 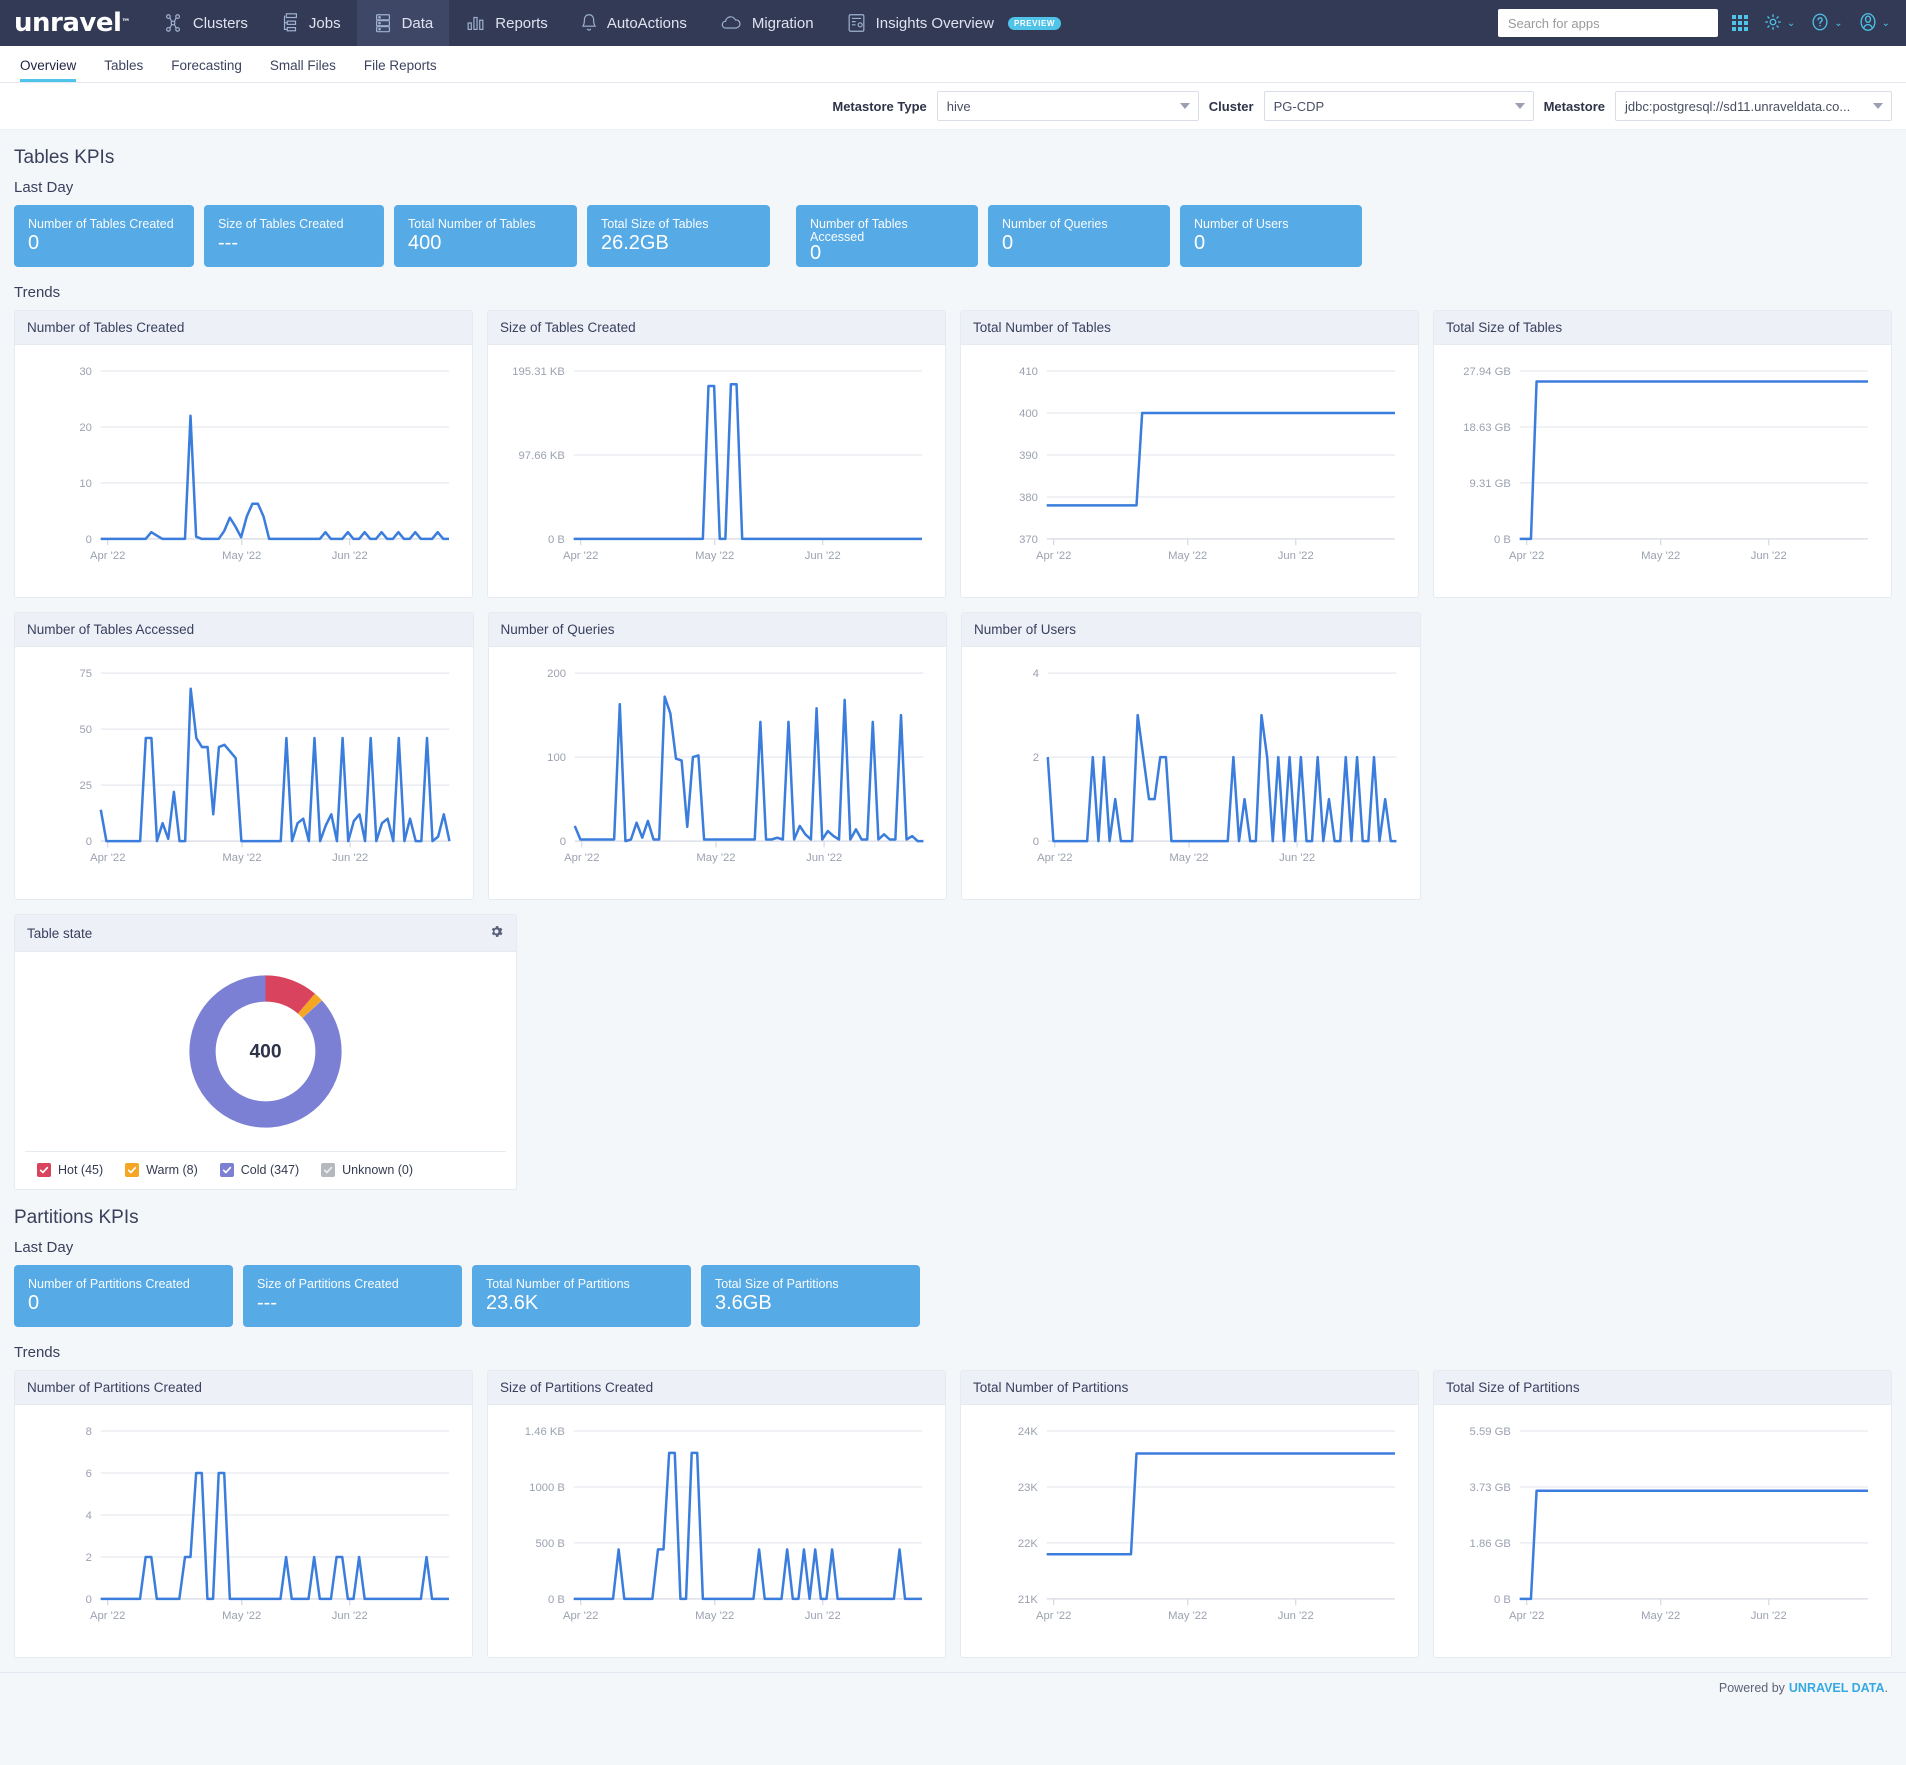 What do you see at coordinates (328, 1284) in the screenshot?
I see `kpi-label: Size of Partitions Created` at bounding box center [328, 1284].